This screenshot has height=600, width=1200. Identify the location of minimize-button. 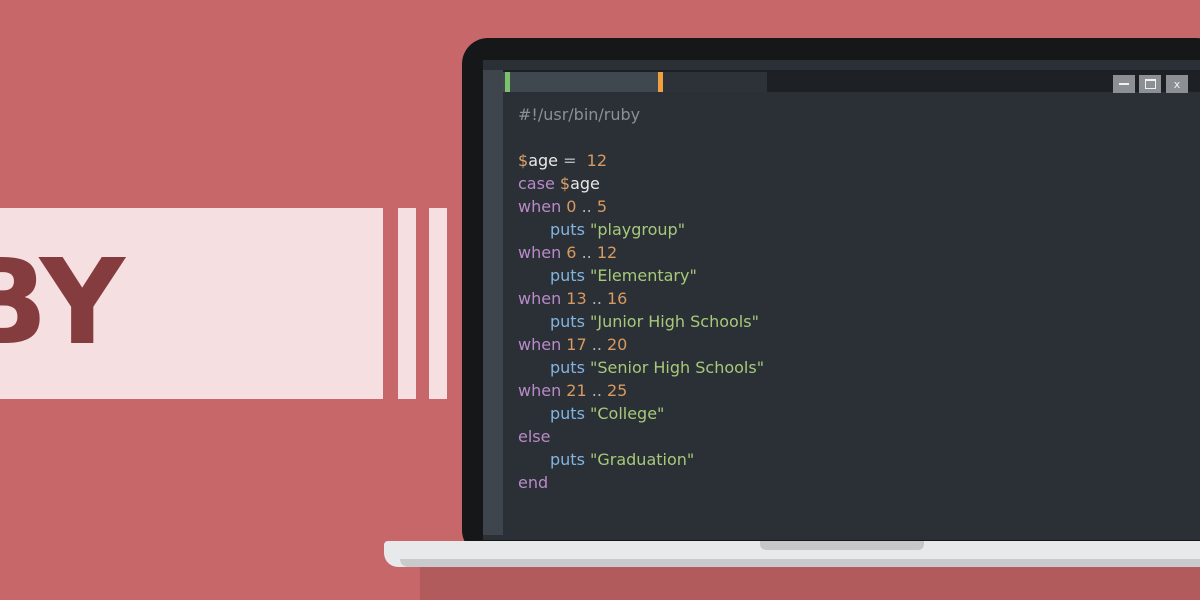
(1124, 84).